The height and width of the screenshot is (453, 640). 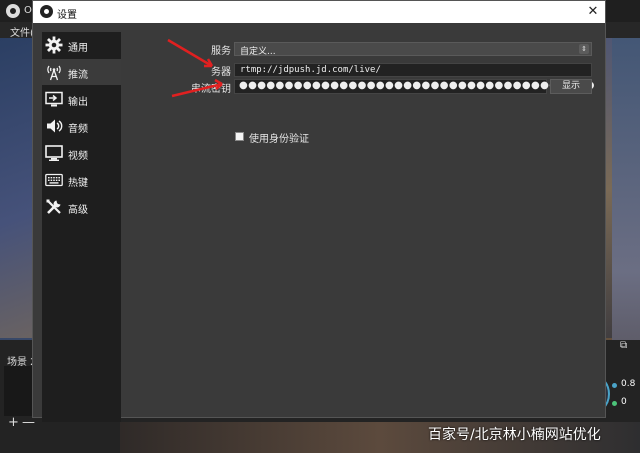 I want to click on monitor-icon, so click(x=54, y=153).